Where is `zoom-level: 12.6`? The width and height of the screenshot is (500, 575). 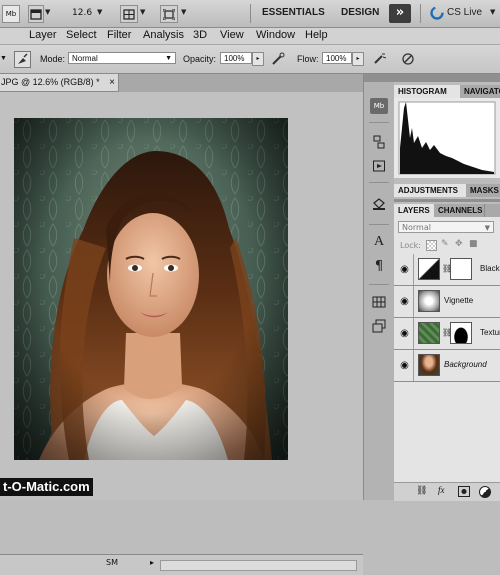
zoom-level: 12.6 is located at coordinates (82, 13).